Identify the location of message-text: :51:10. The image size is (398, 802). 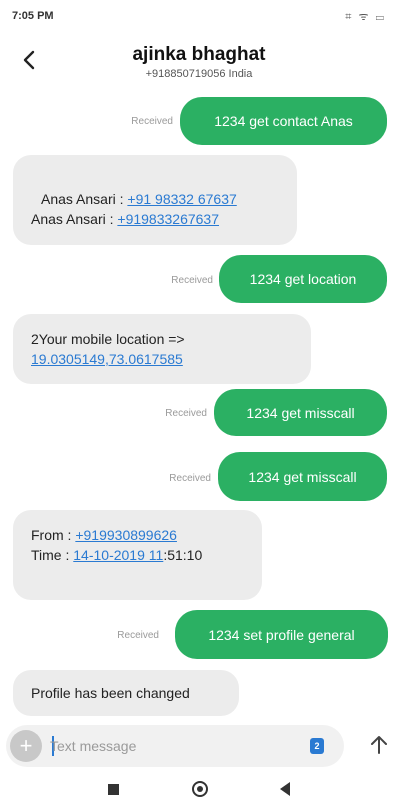
(183, 555).